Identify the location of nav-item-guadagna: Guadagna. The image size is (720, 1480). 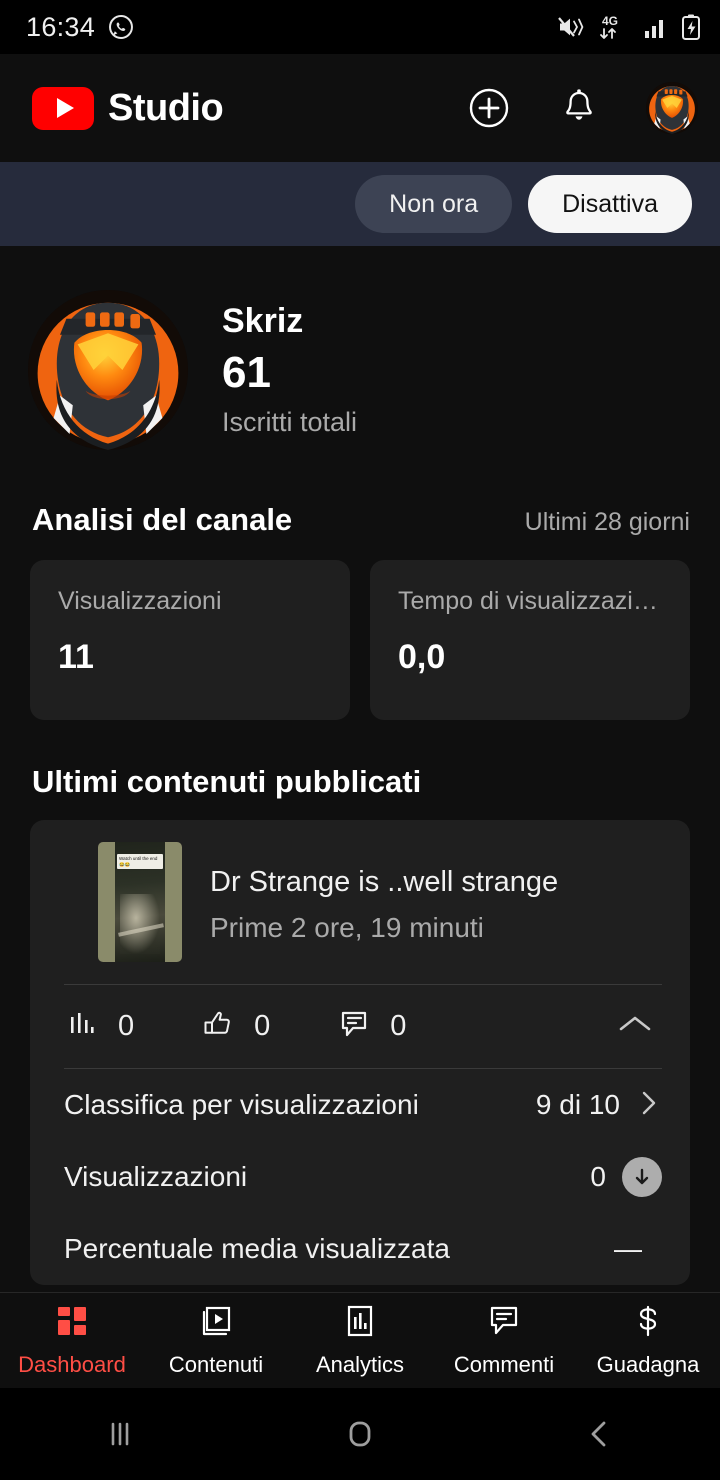
(648, 1340).